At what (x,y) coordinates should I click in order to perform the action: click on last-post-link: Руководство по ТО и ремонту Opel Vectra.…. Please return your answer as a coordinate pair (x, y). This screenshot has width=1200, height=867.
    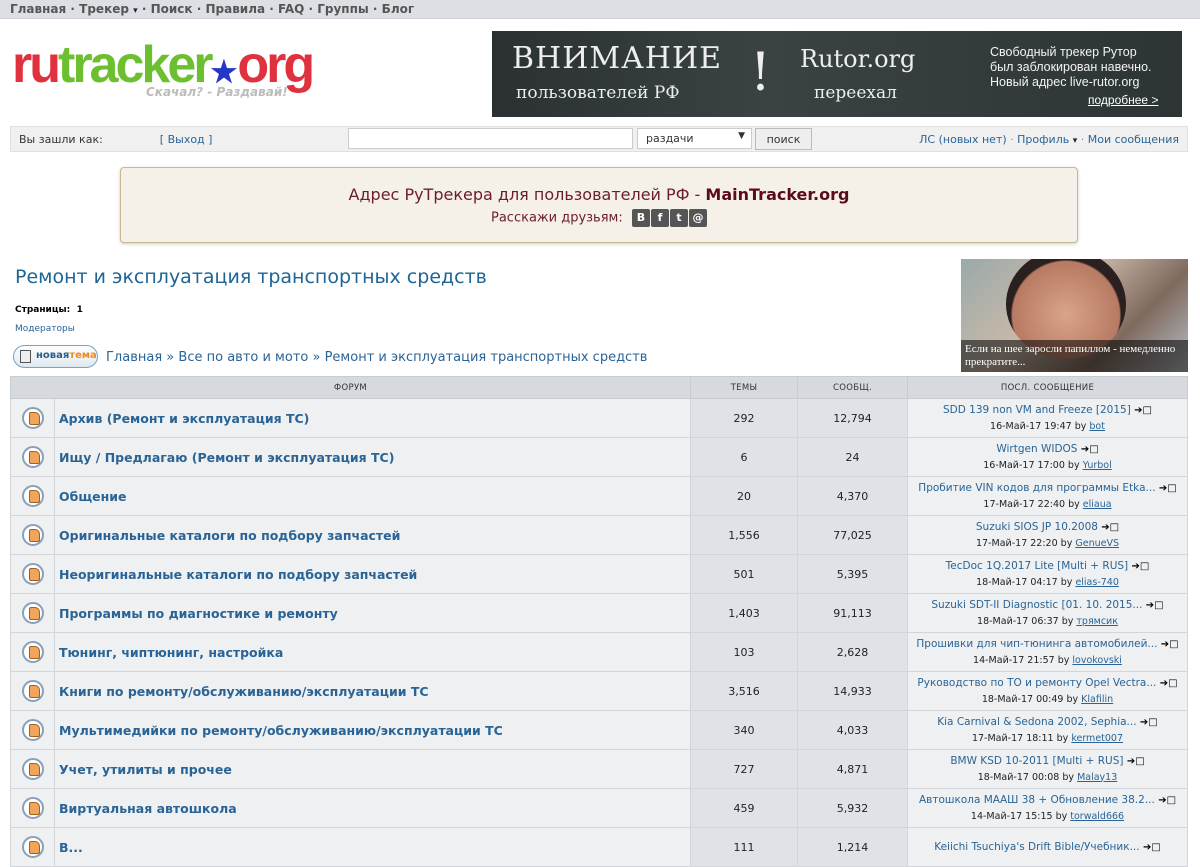
    Looking at the image, I should click on (1036, 683).